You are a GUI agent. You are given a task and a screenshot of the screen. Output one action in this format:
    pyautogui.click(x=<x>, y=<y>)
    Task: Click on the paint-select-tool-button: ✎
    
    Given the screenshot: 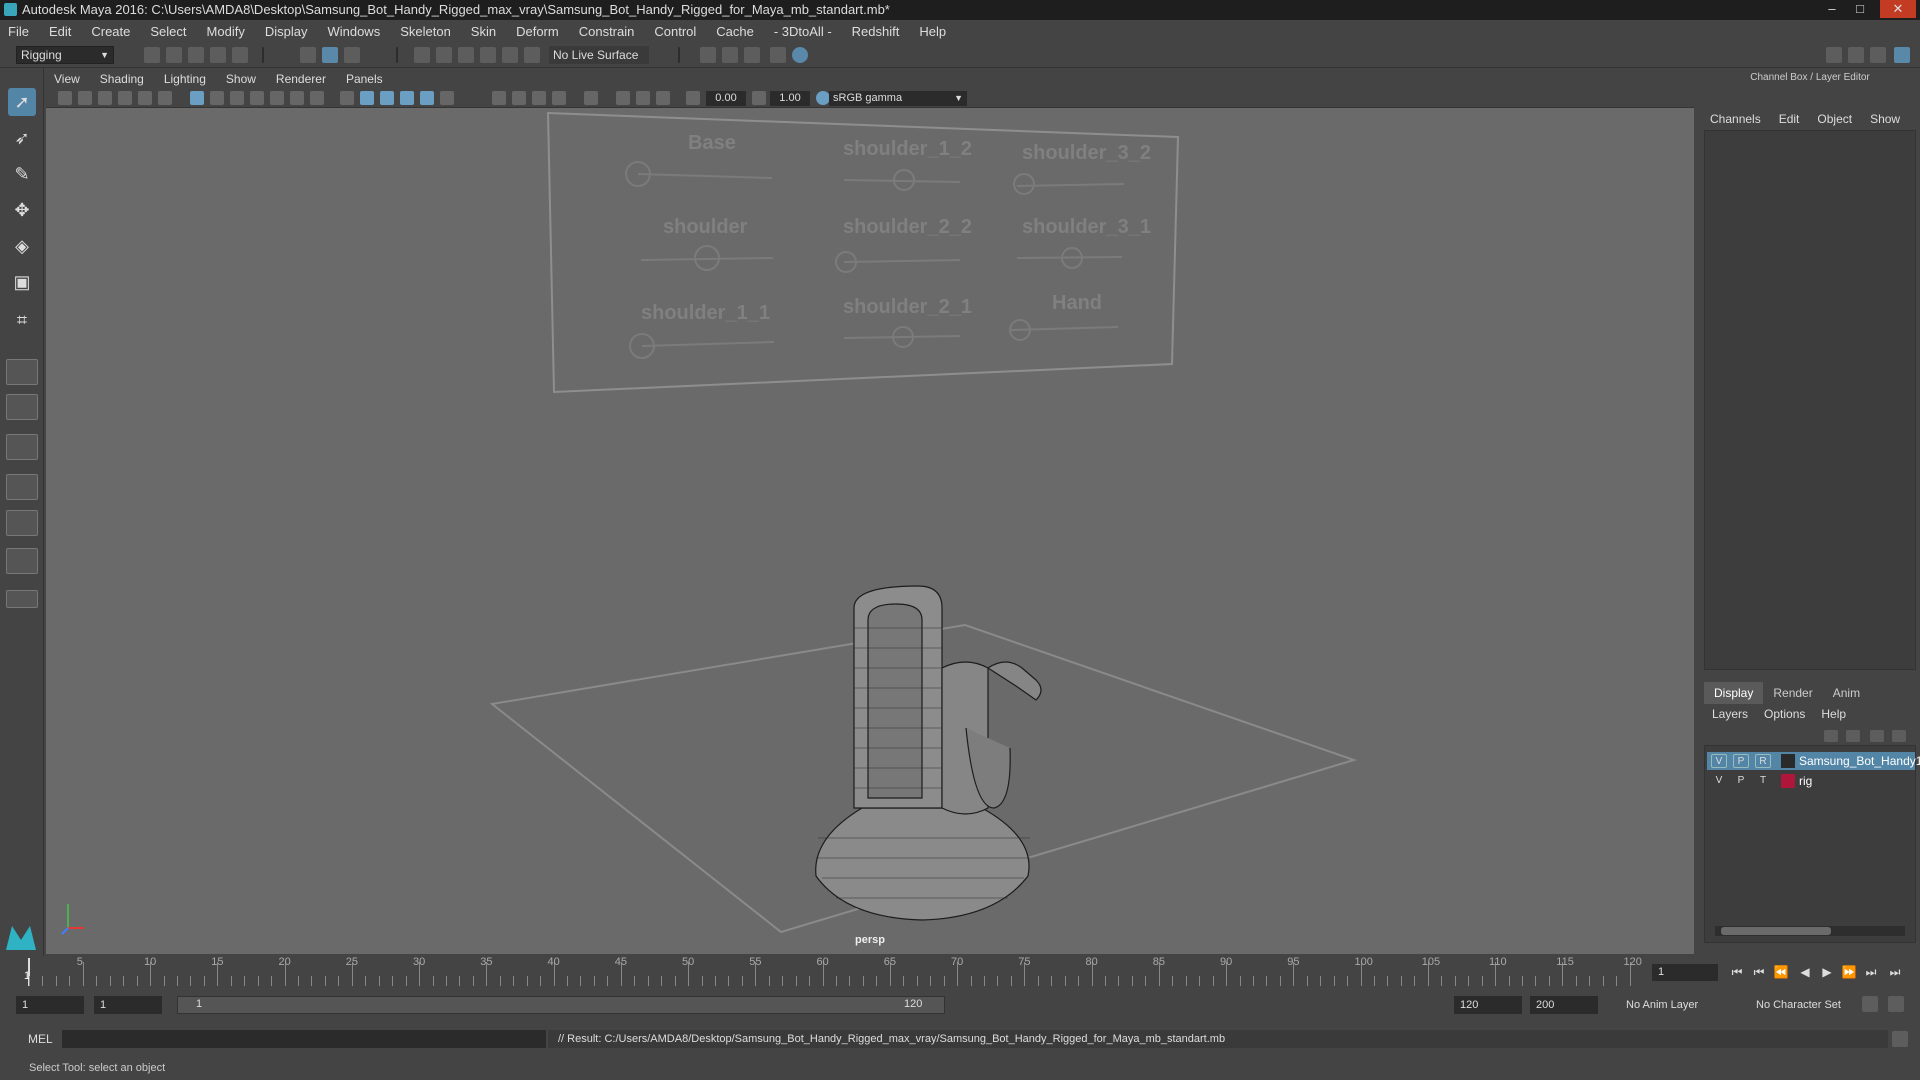 What is the action you would take?
    pyautogui.click(x=22, y=174)
    